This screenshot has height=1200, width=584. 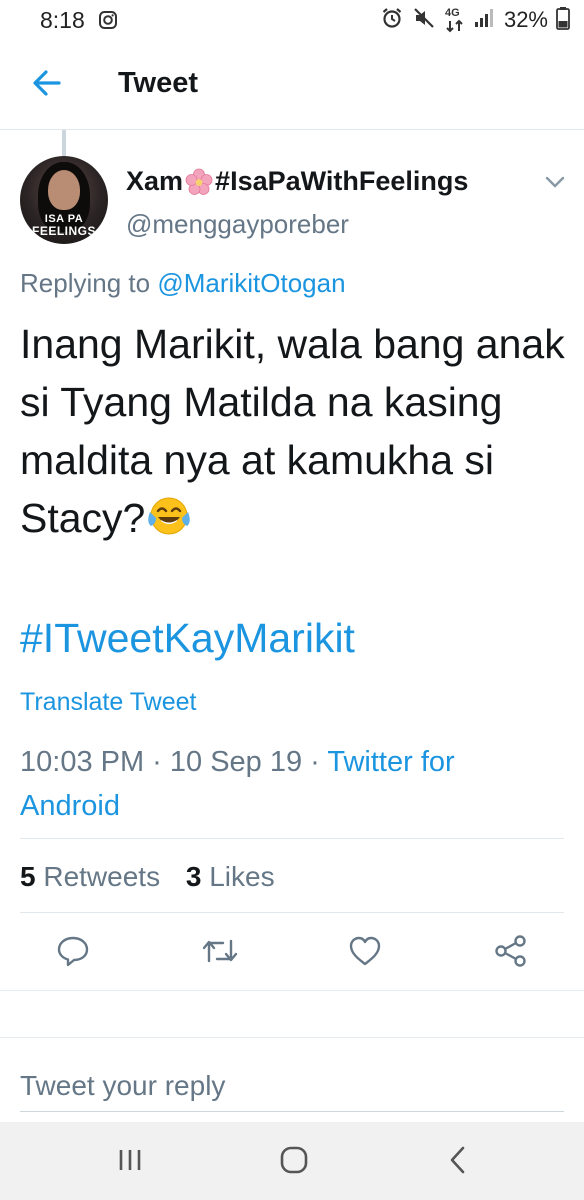 I want to click on username: @menggayporeber, so click(x=237, y=224).